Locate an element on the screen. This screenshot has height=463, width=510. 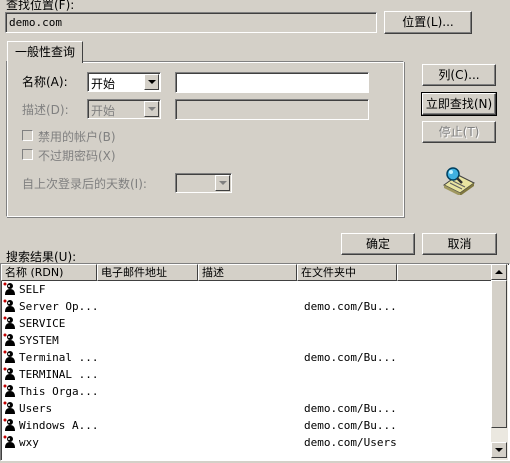
column-header-filler is located at coordinates (445, 272).